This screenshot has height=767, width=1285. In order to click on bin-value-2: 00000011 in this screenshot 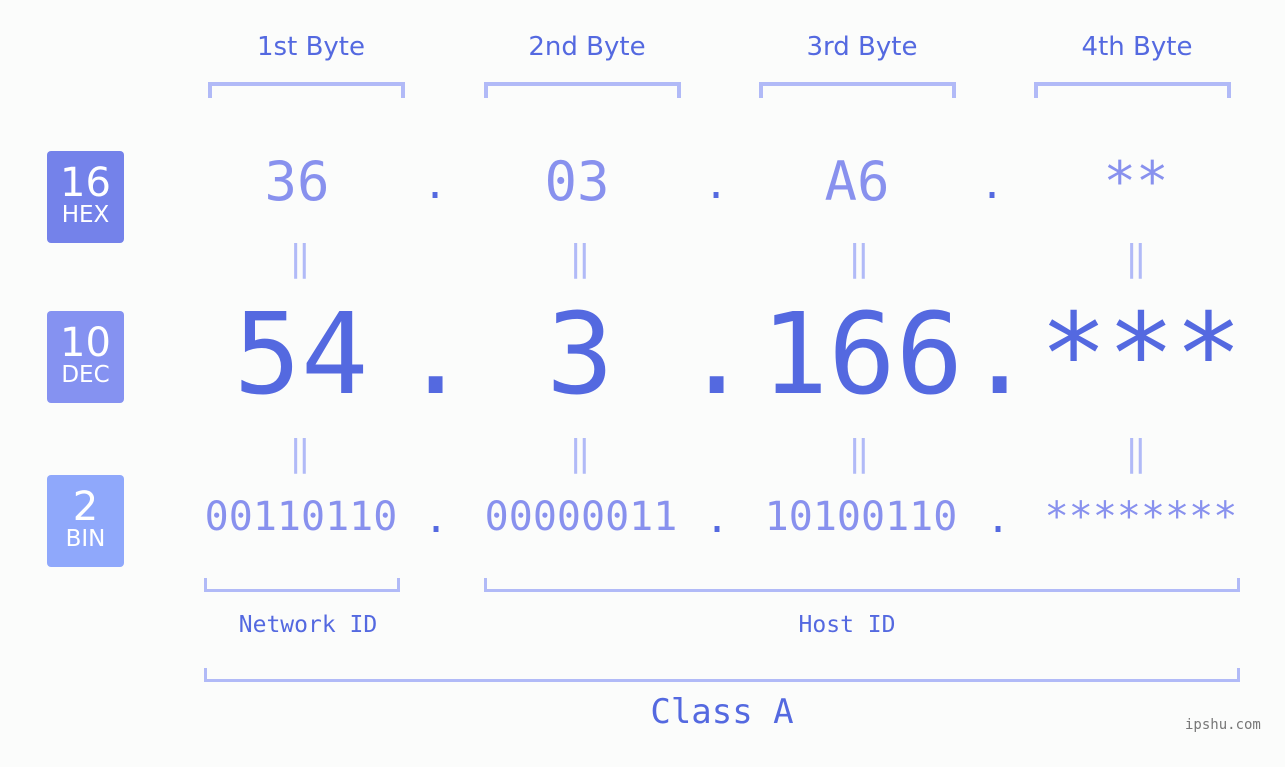, I will do `click(581, 517)`.